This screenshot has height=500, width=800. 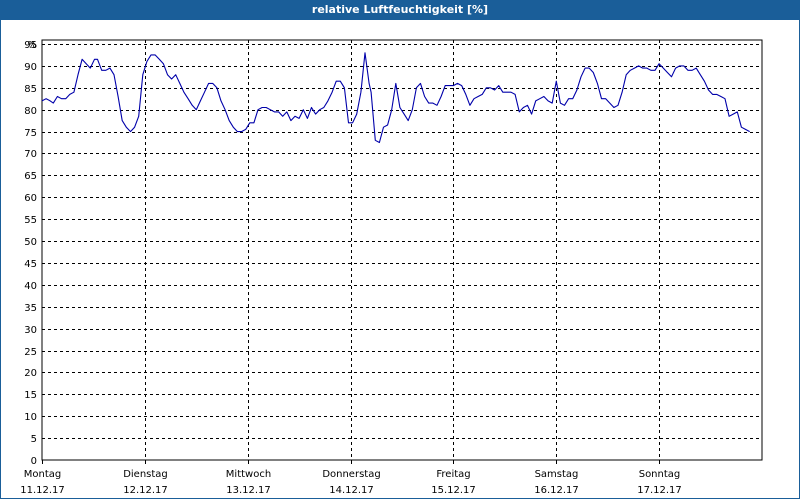 What do you see at coordinates (248, 490) in the screenshot?
I see `x-tick-date: 13.12.17` at bounding box center [248, 490].